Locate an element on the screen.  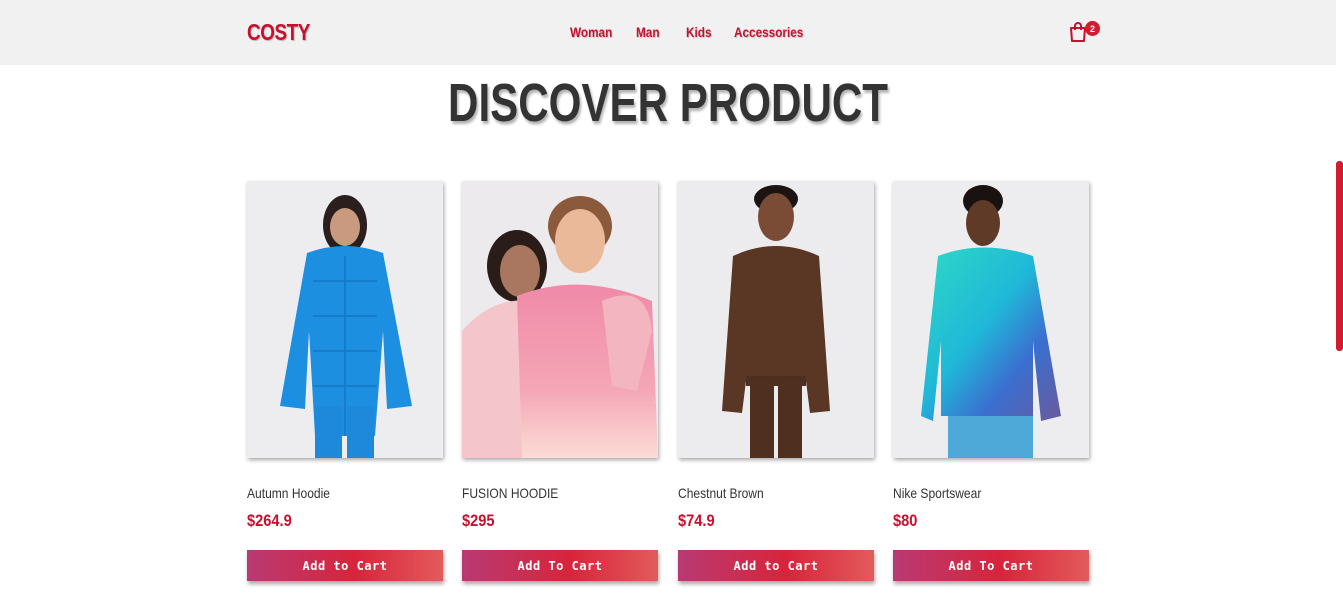
product-name: FUSION HOODIE is located at coordinates (510, 493).